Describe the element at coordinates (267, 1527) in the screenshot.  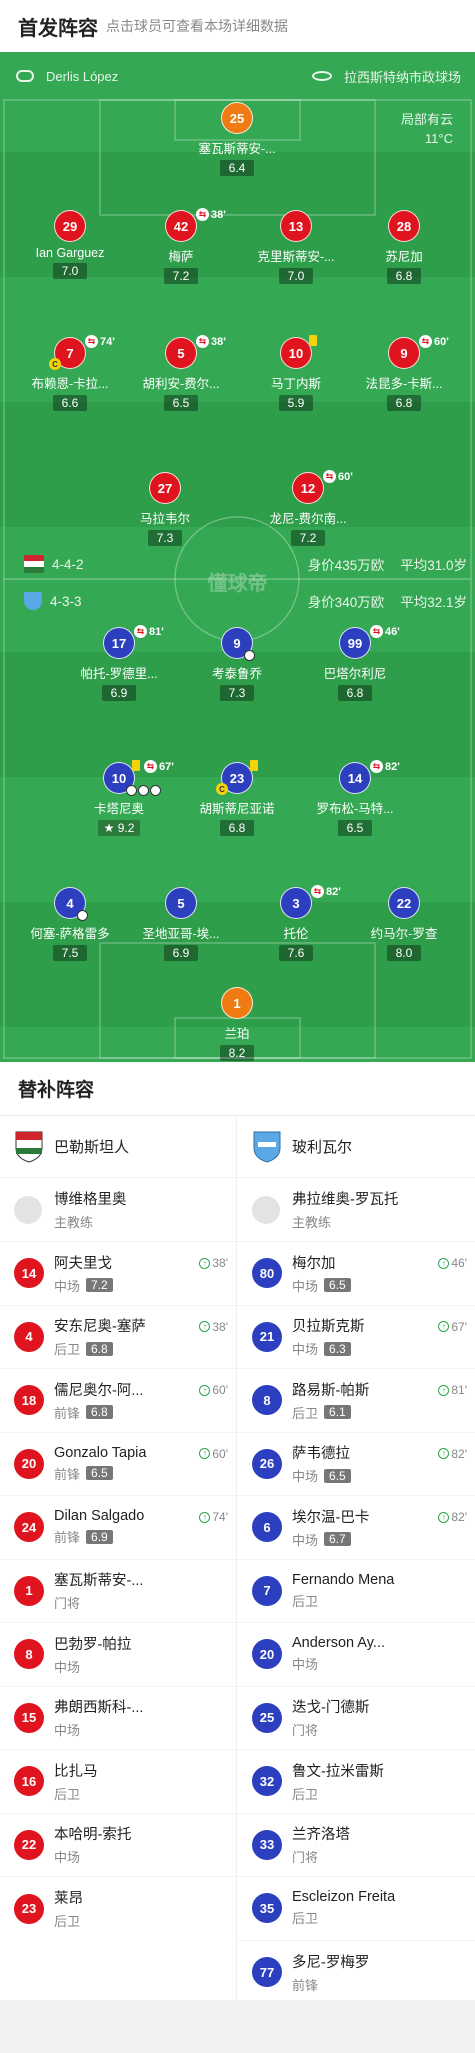
I see `sub-number: 6` at that location.